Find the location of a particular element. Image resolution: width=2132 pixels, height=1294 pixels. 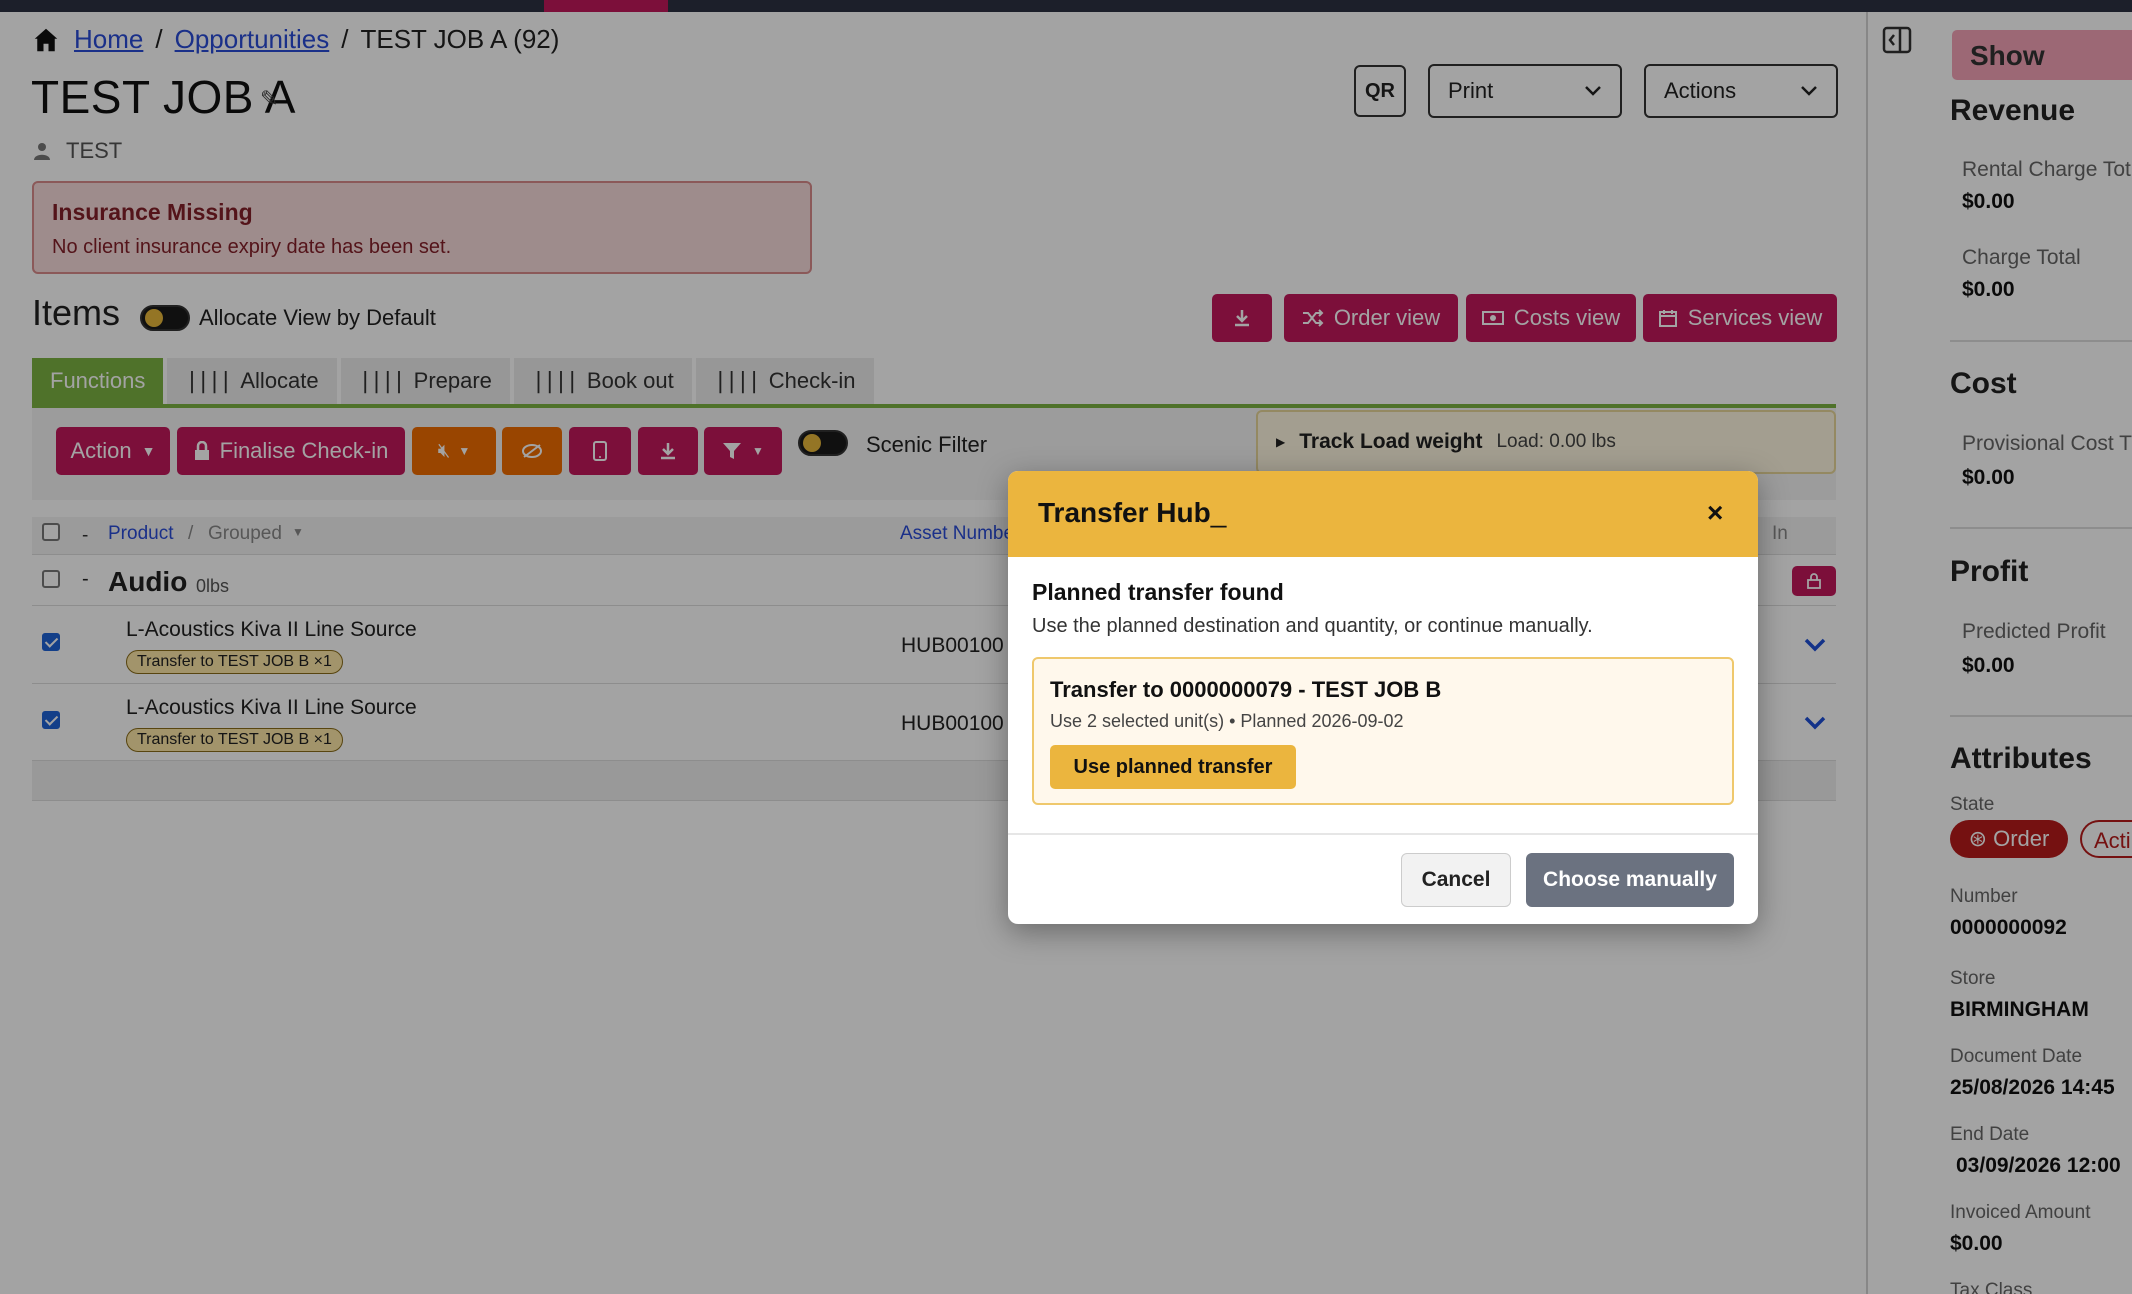

use-planned-transfer-button: Use planned transfer is located at coordinates (1173, 767).